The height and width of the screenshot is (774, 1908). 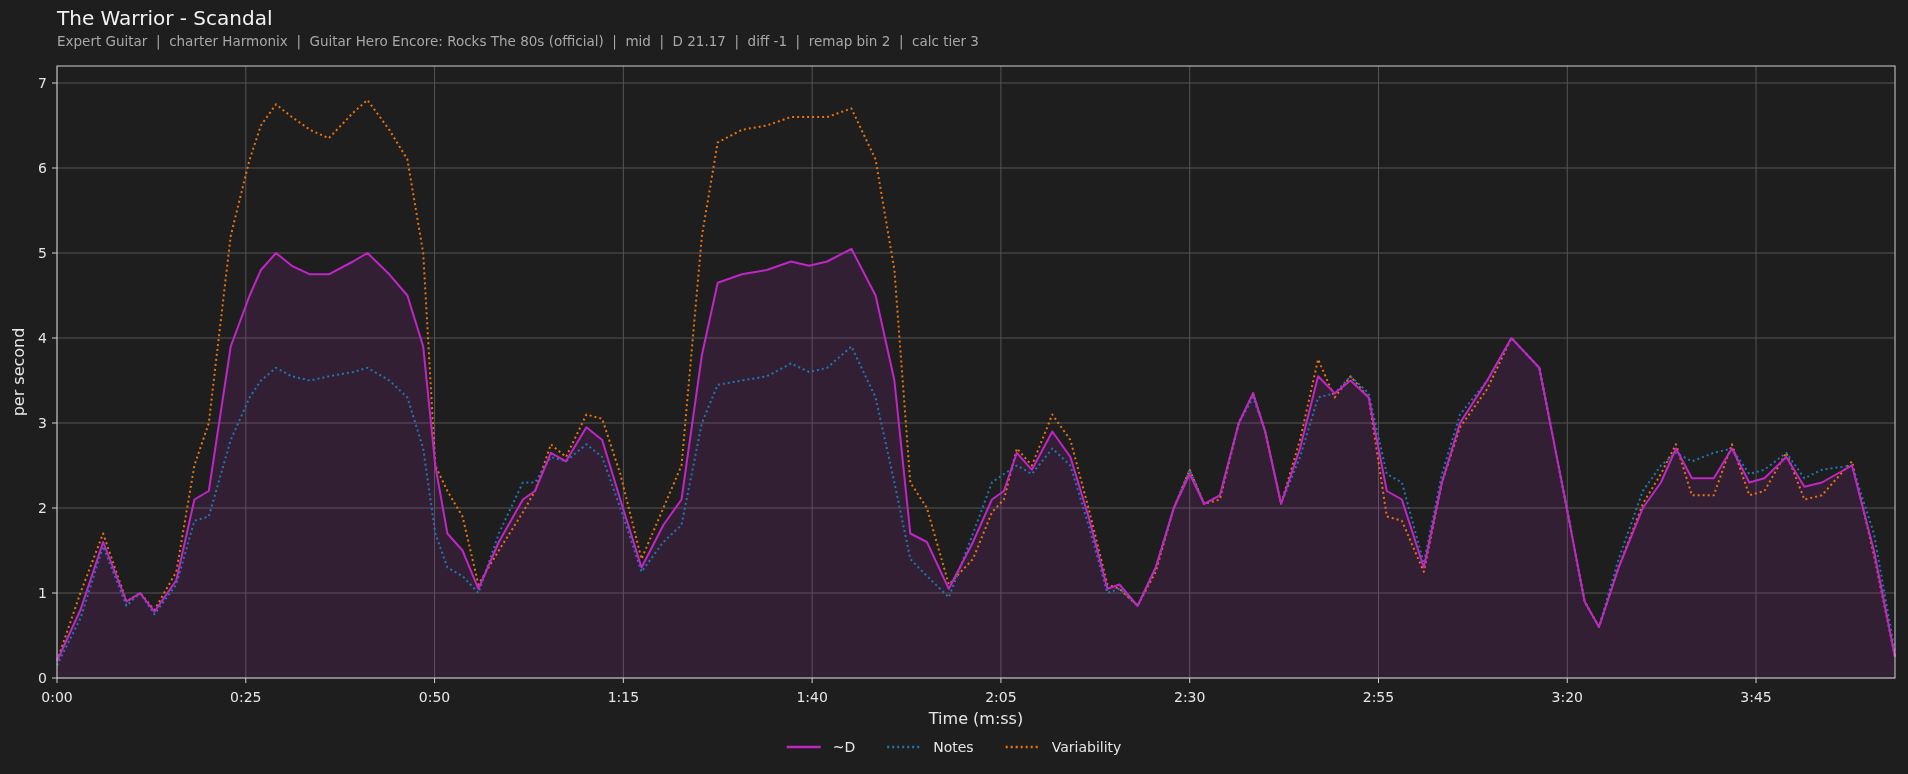 I want to click on legend-label: ~D, so click(x=844, y=747).